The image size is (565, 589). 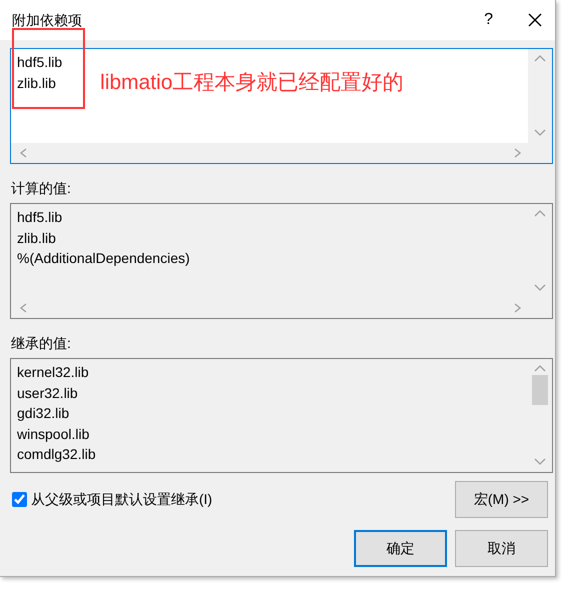 I want to click on list-item: comdlg32.lib, so click(x=57, y=454).